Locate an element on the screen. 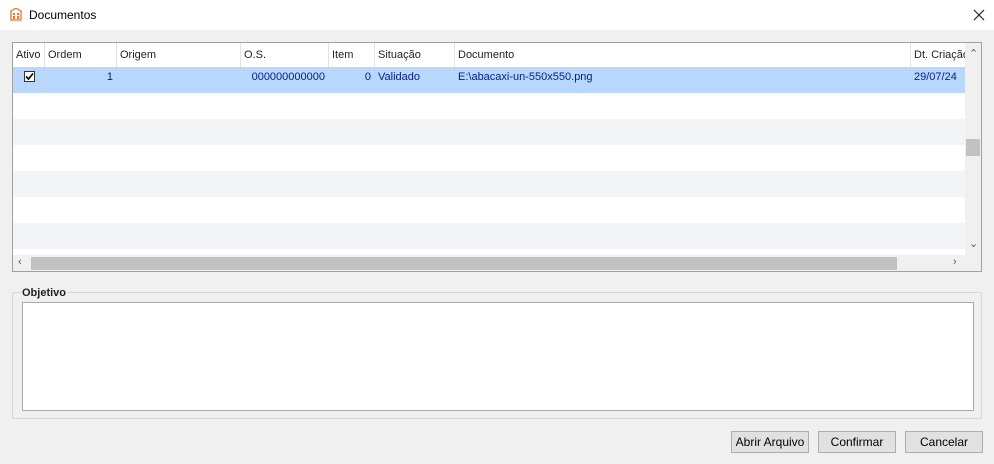 Image resolution: width=994 pixels, height=464 pixels. cell-item: 0 is located at coordinates (367, 77).